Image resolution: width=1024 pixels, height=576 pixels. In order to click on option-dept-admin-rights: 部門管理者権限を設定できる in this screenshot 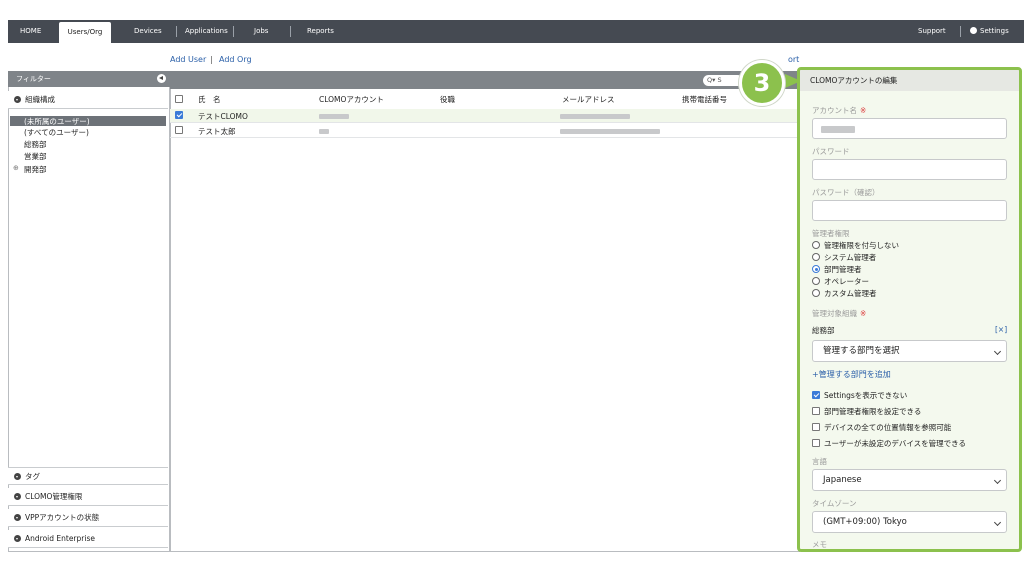, I will do `click(866, 411)`.